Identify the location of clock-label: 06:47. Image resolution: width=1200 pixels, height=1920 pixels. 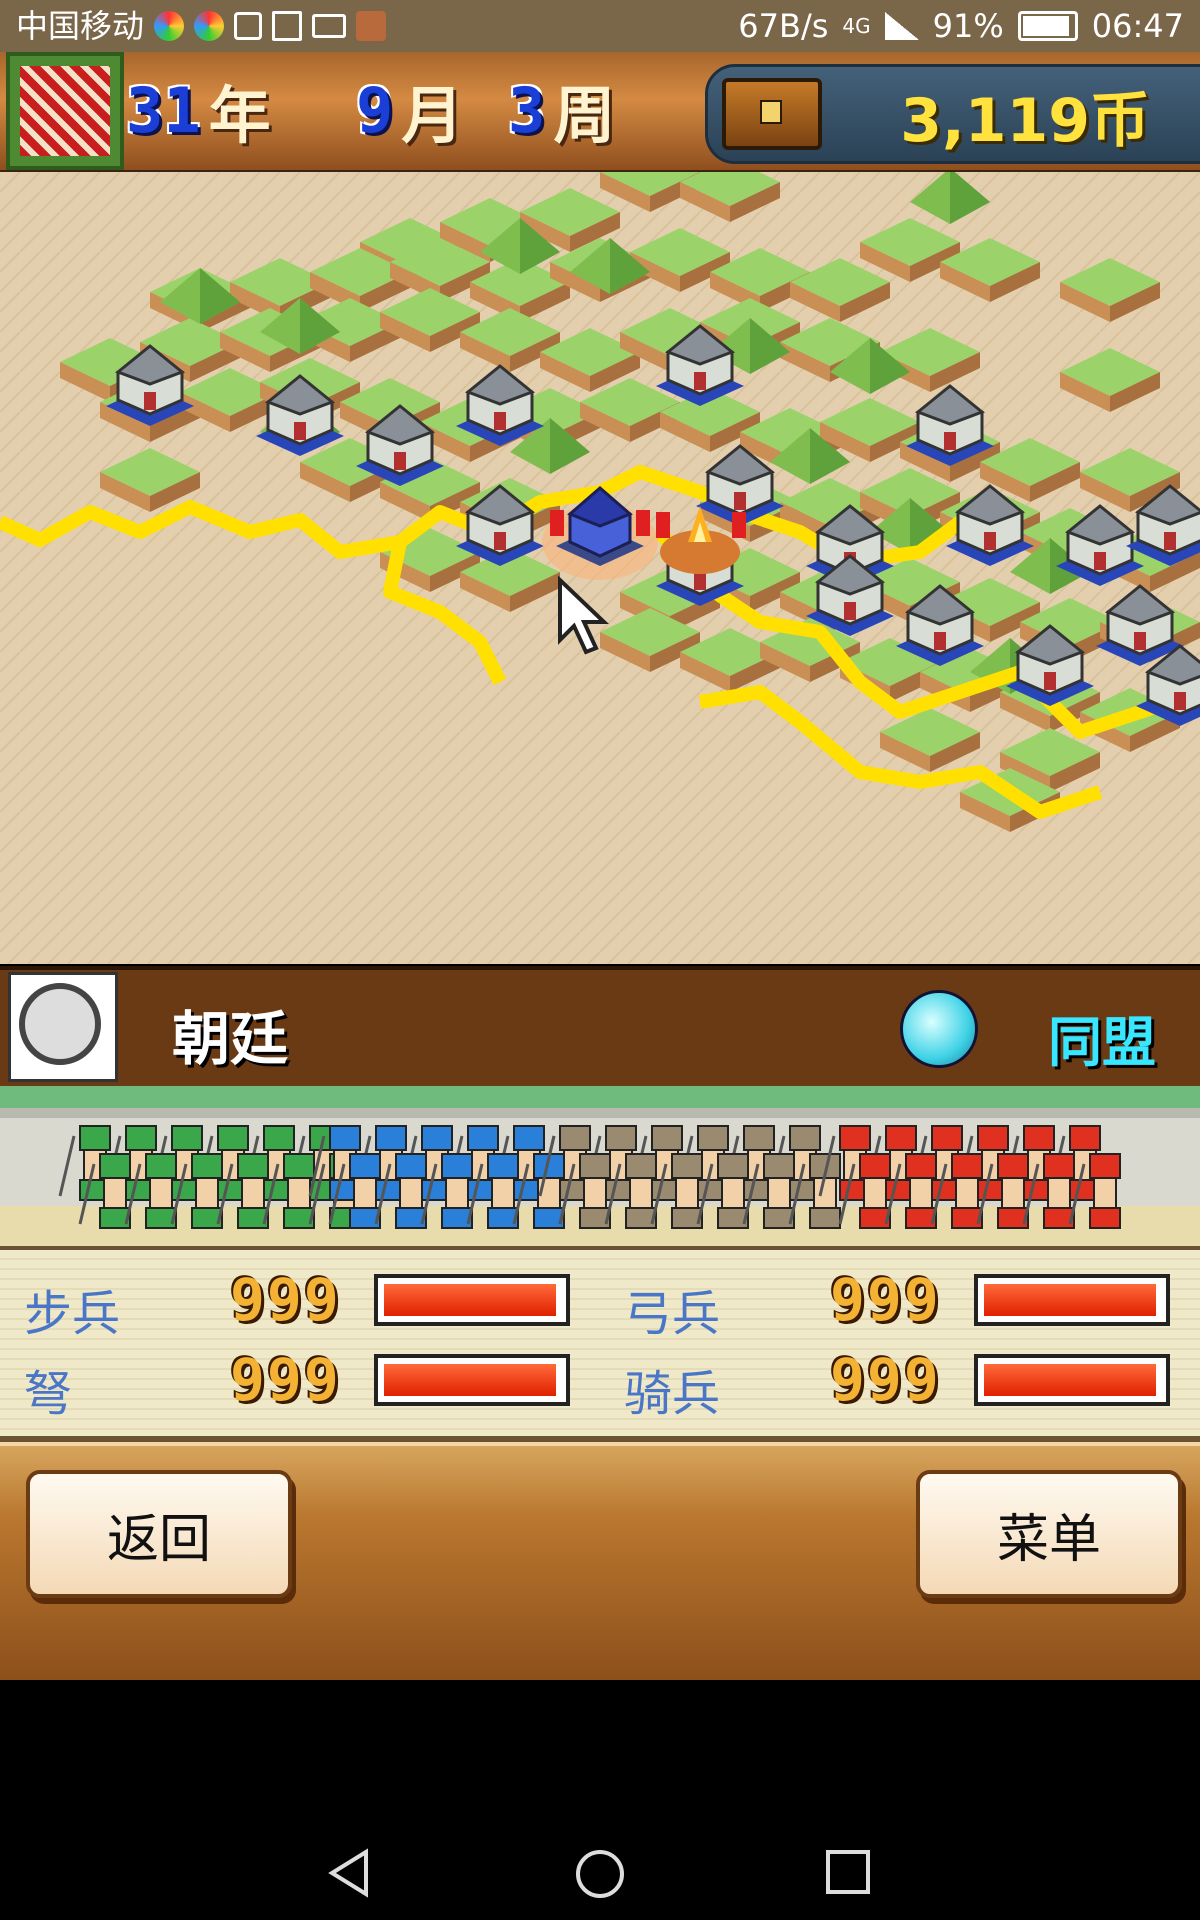
(1137, 26).